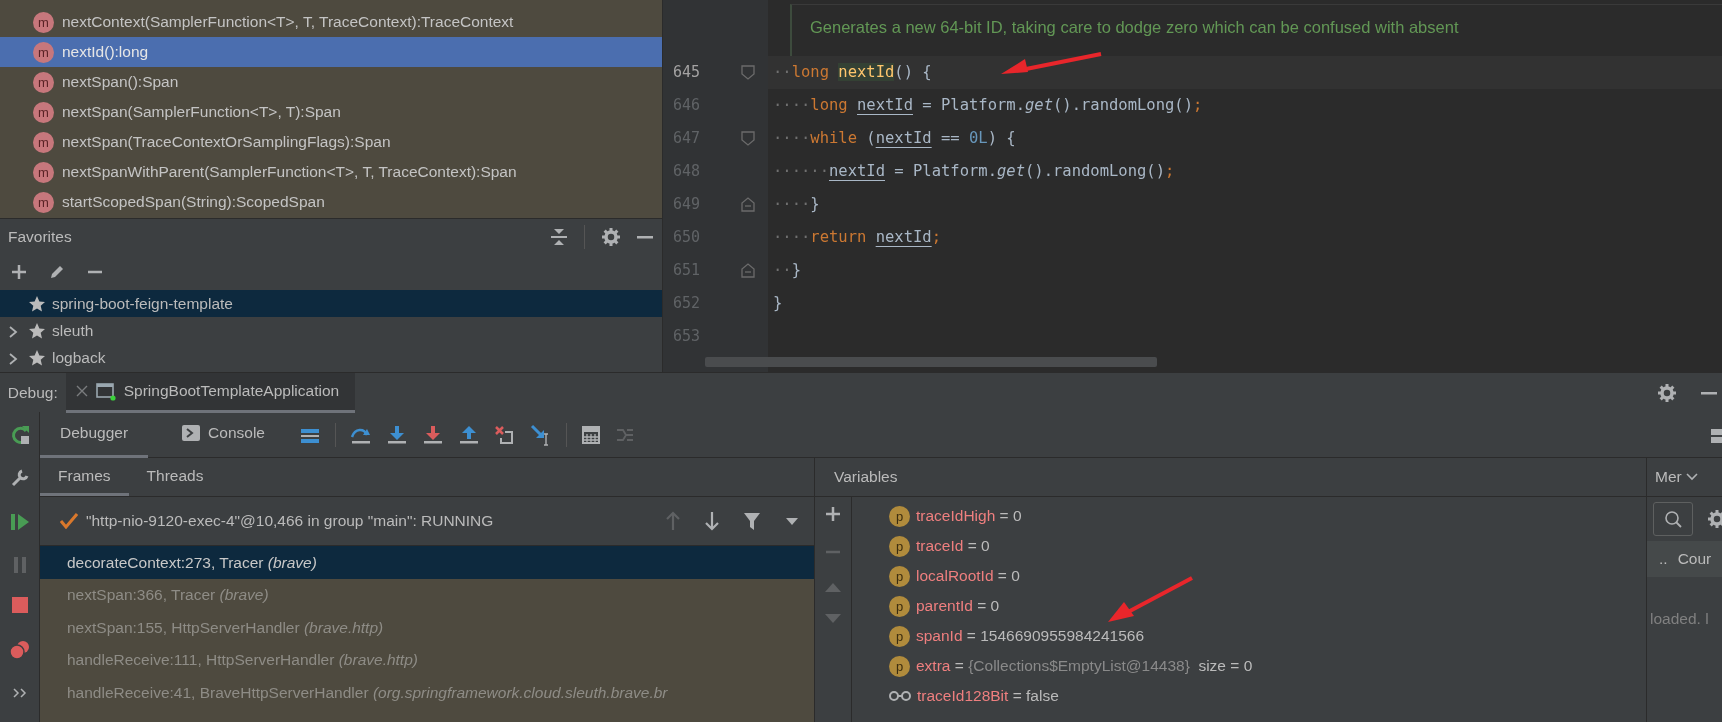  I want to click on app-window-icon, so click(105, 391).